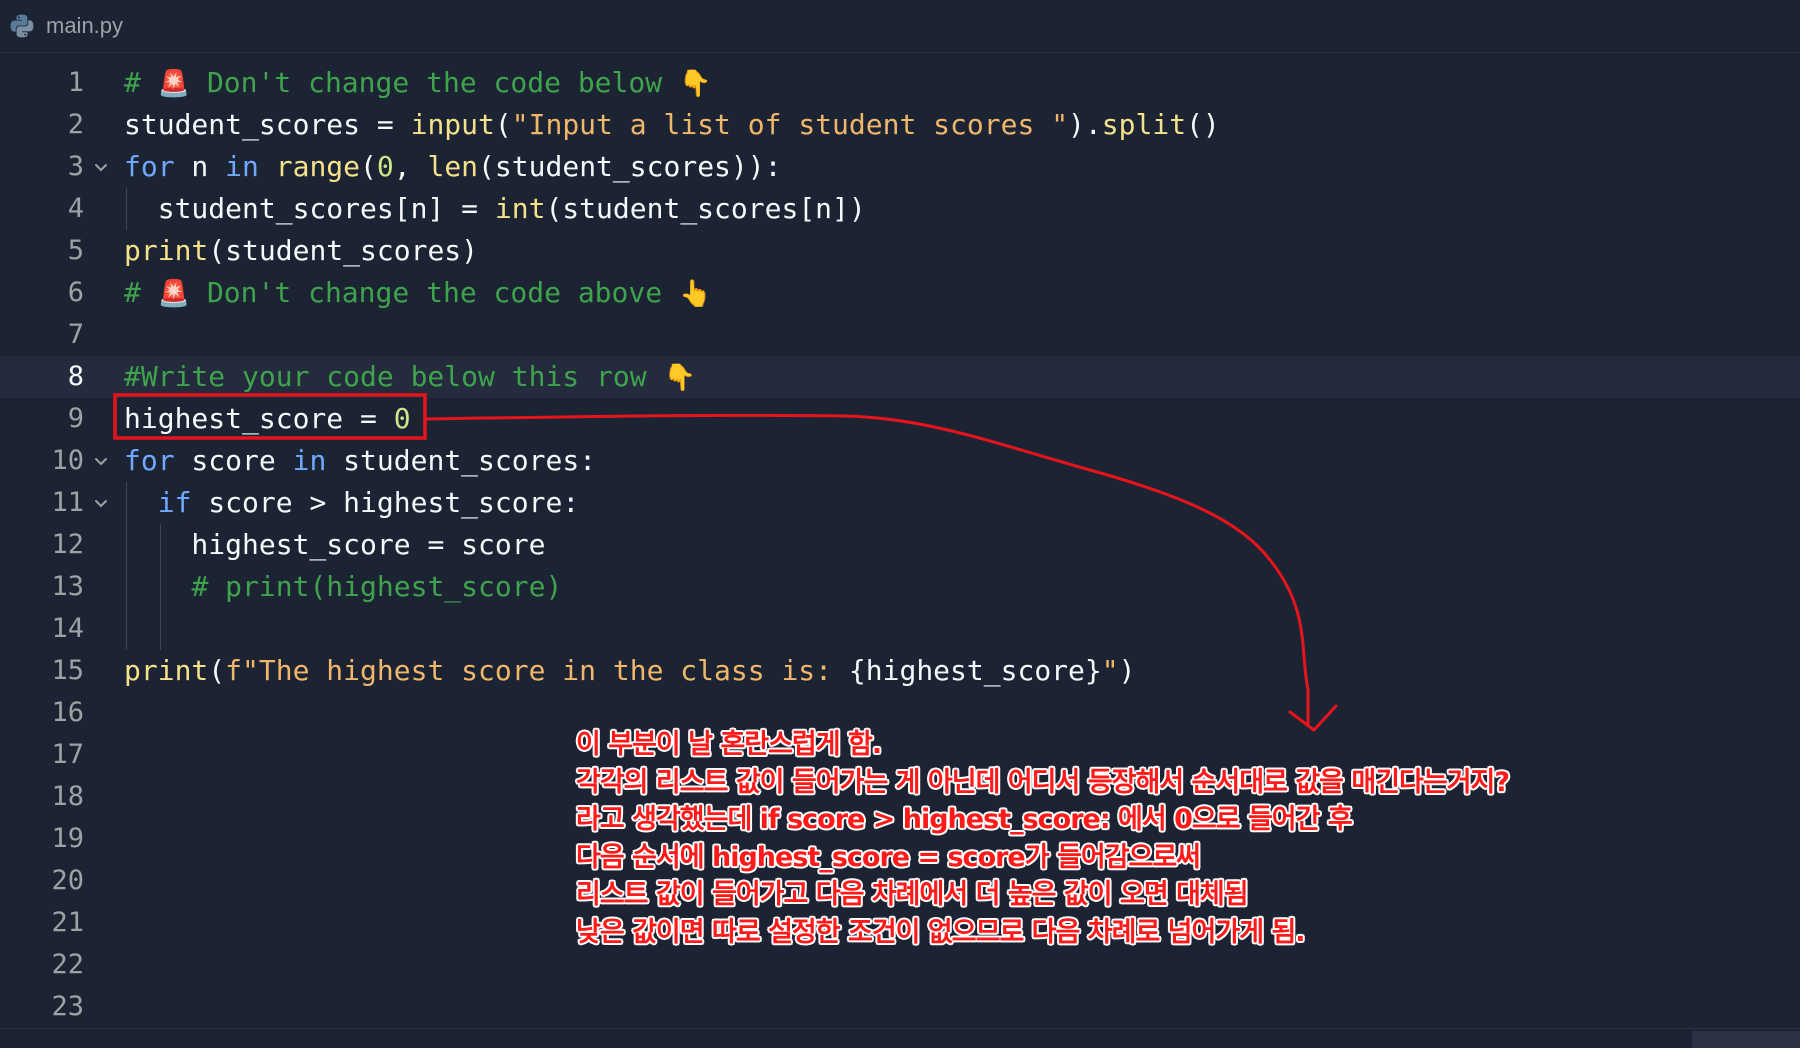 The height and width of the screenshot is (1048, 1800). Describe the element at coordinates (200, 166) in the screenshot. I see `code-token: n` at that location.